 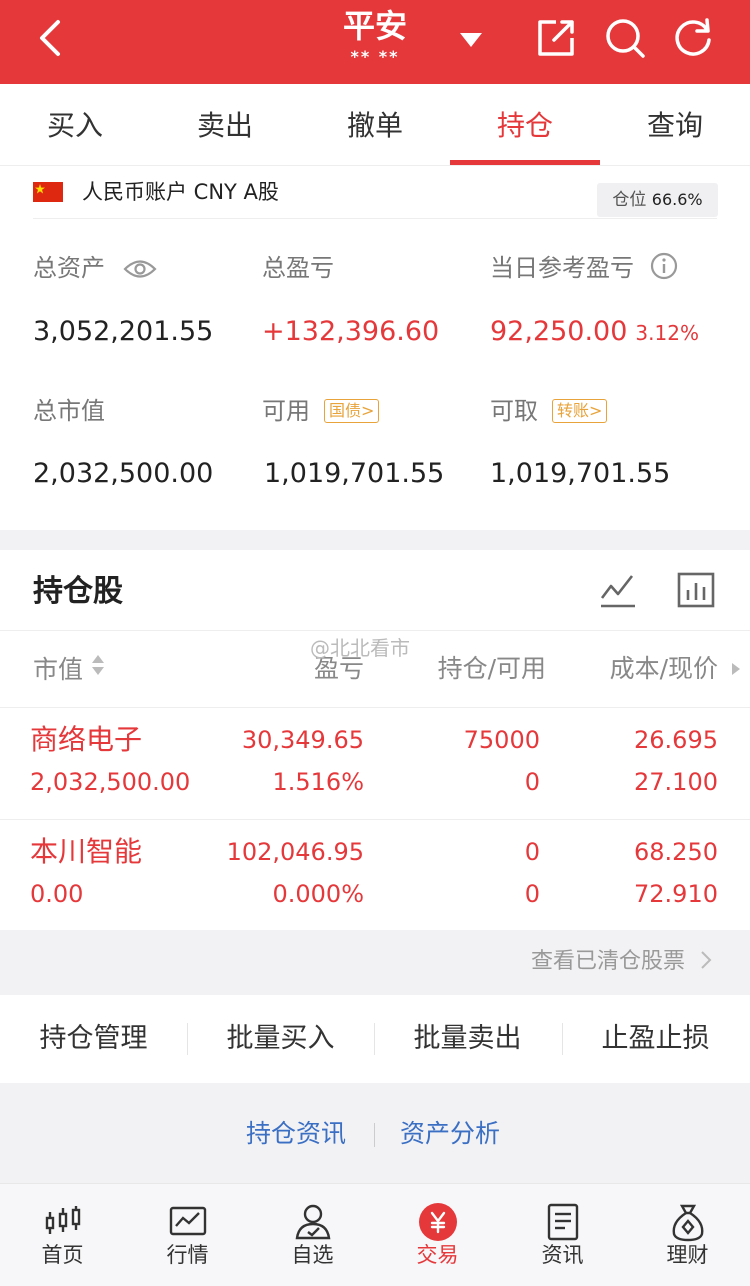 I want to click on stock-pl-percent: 1.516%, so click(x=318, y=782).